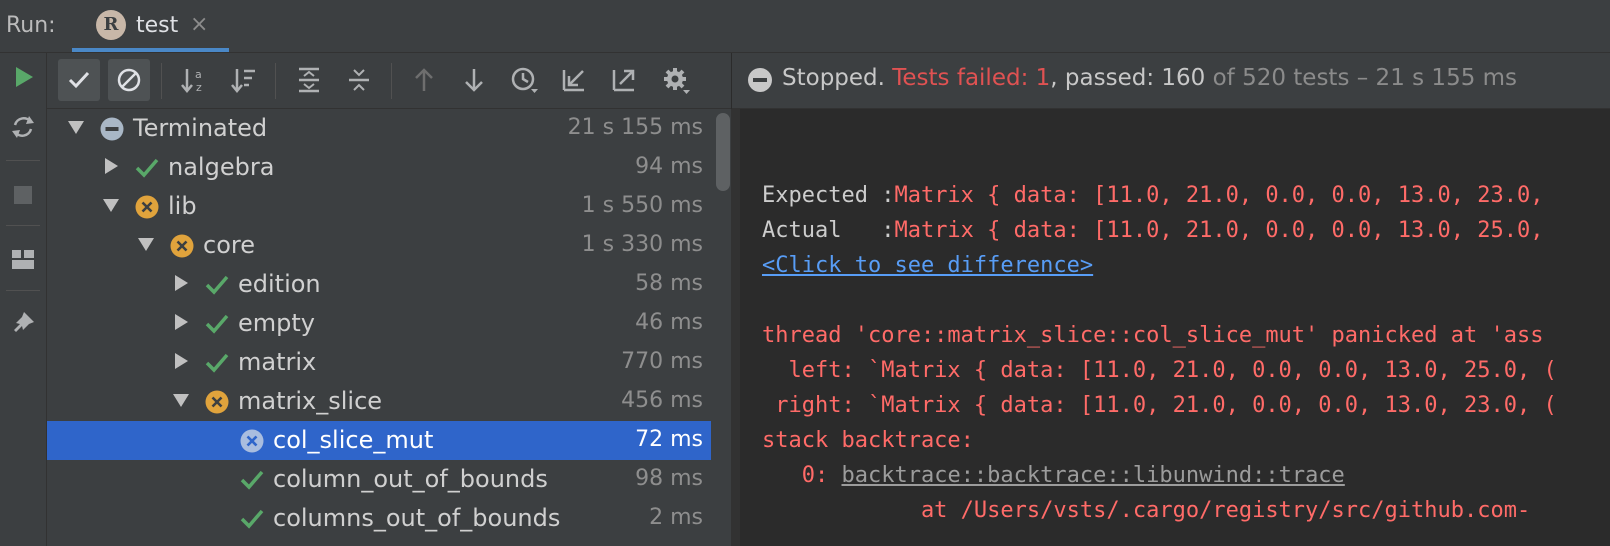  What do you see at coordinates (157, 25) in the screenshot?
I see `tab-title: test` at bounding box center [157, 25].